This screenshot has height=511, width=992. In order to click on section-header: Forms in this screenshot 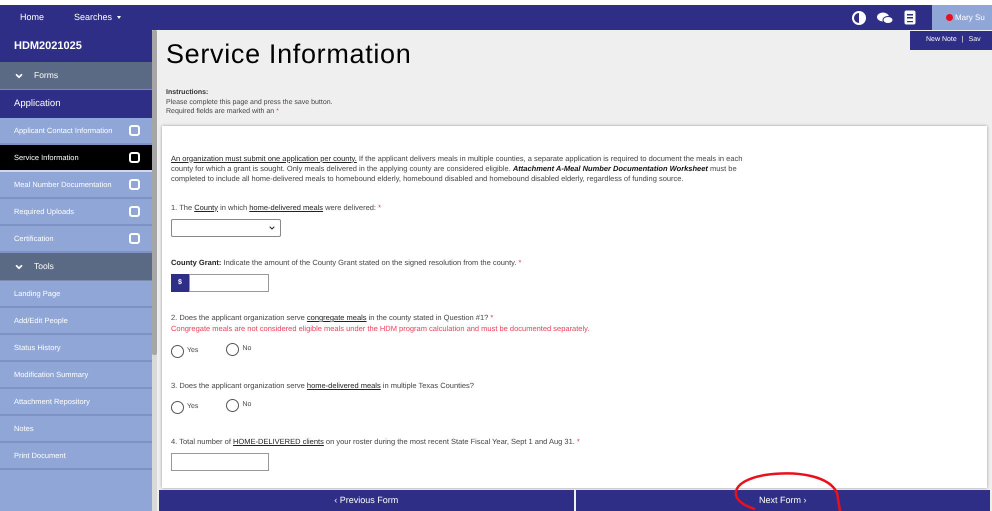, I will do `click(76, 76)`.